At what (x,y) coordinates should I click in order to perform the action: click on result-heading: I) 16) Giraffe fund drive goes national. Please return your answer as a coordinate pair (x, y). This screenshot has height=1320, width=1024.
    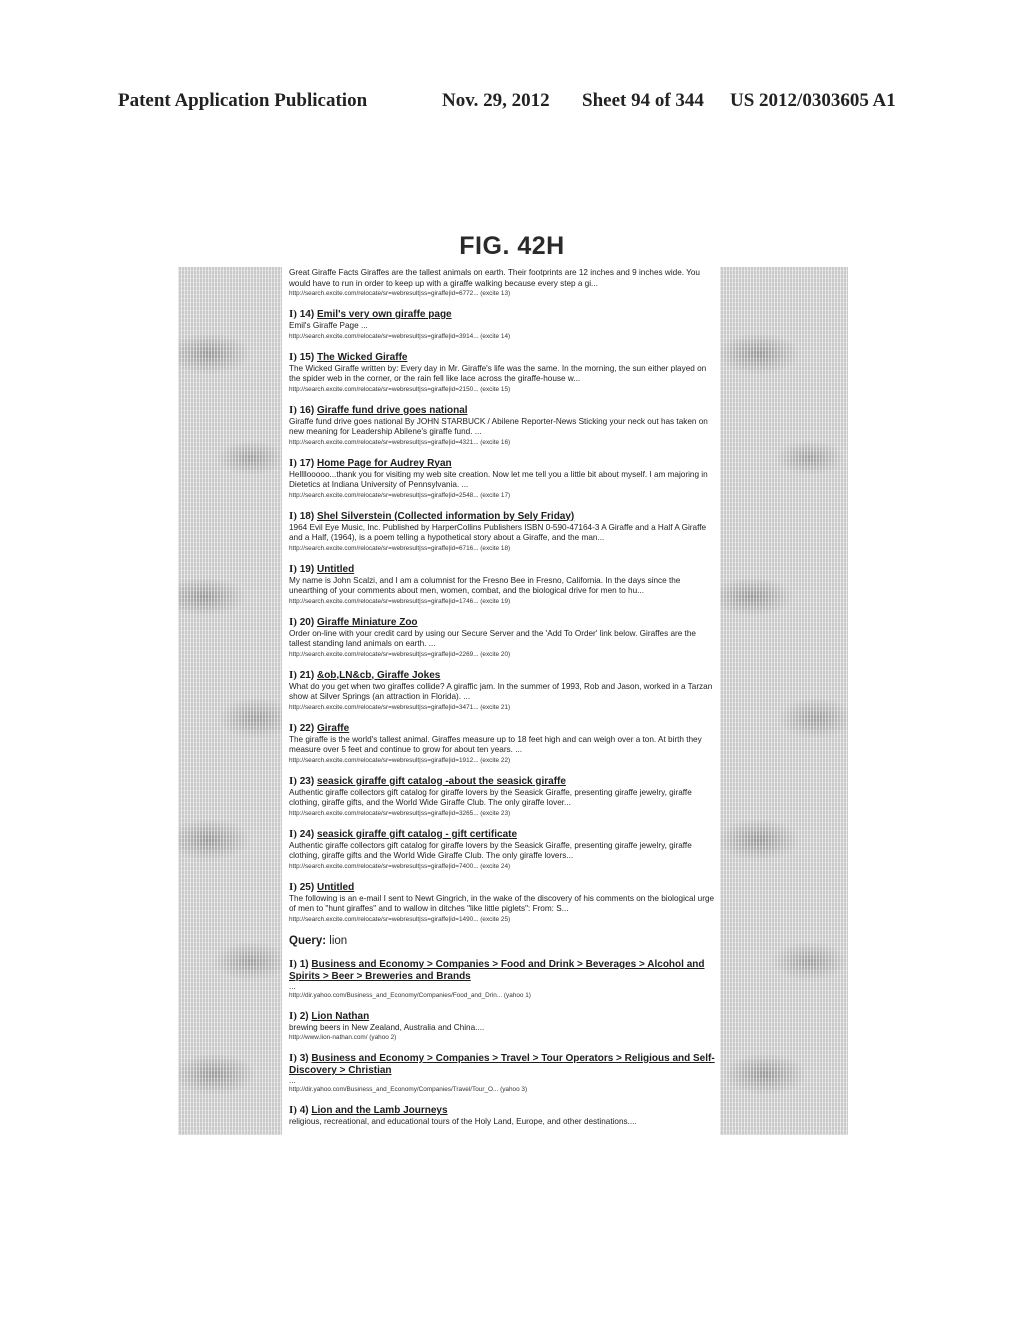
    Looking at the image, I should click on (503, 410).